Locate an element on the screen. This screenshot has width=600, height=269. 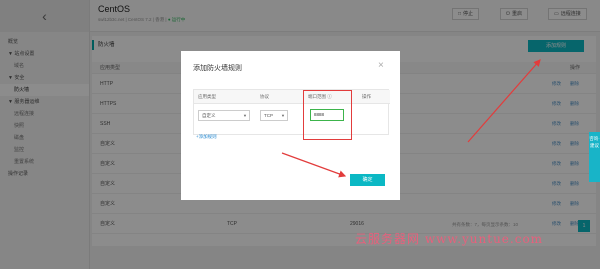
dialog-title: 添加防火墙规则 is located at coordinates (217, 68).